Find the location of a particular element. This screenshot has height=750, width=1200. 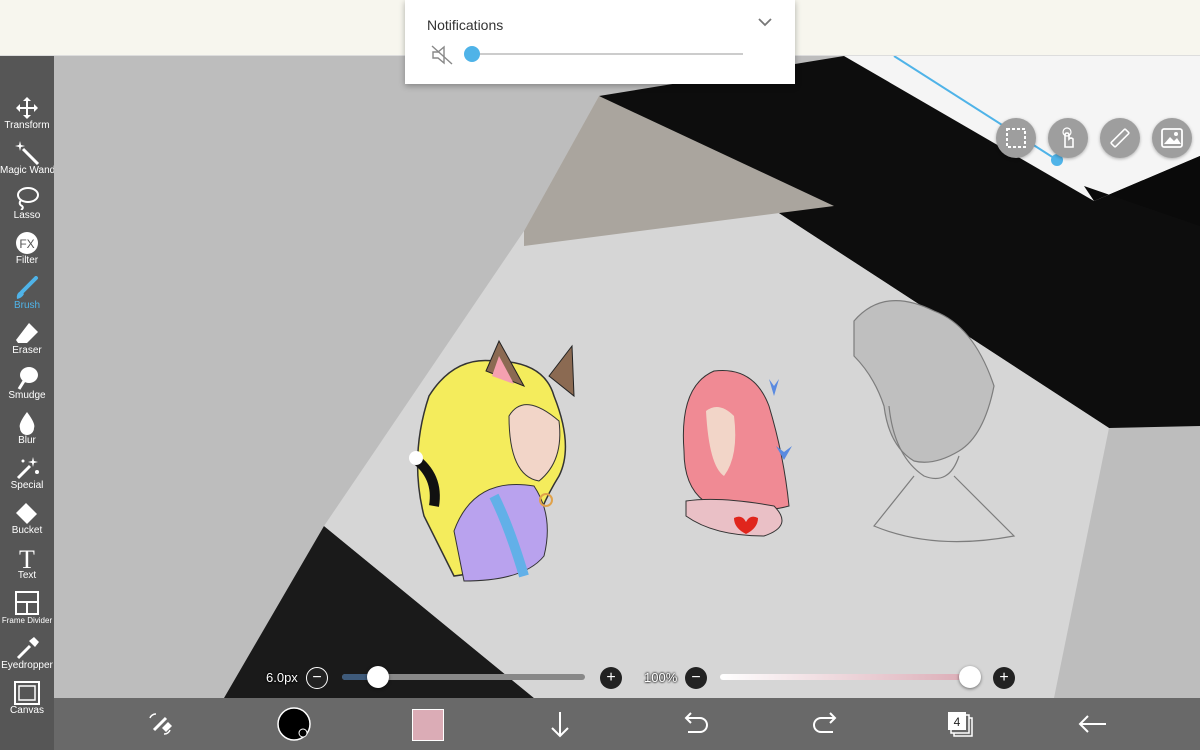

blur-icon is located at coordinates (27, 423).